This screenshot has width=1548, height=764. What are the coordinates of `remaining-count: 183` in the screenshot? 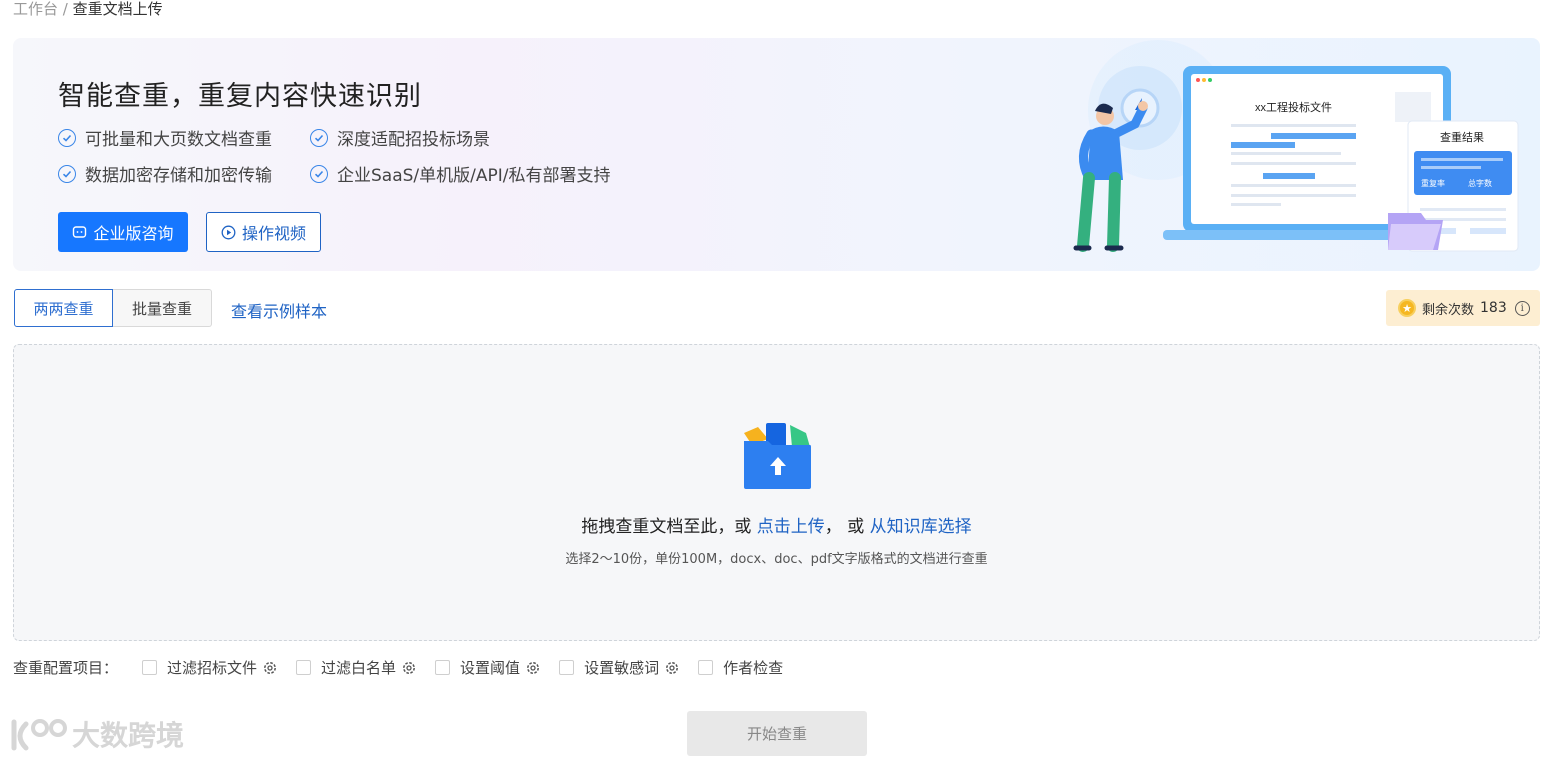 It's located at (1493, 308).